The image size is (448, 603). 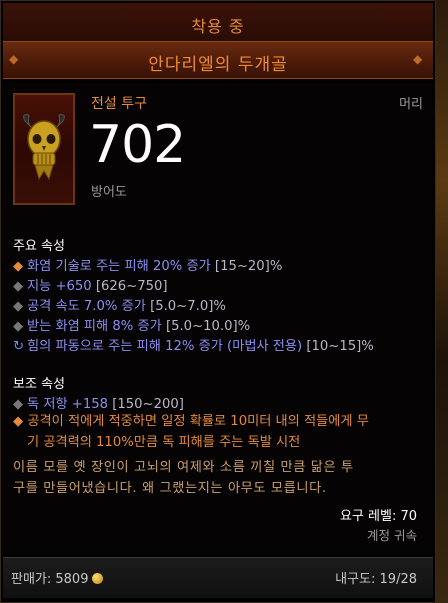 What do you see at coordinates (442, 301) in the screenshot?
I see `background-edge` at bounding box center [442, 301].